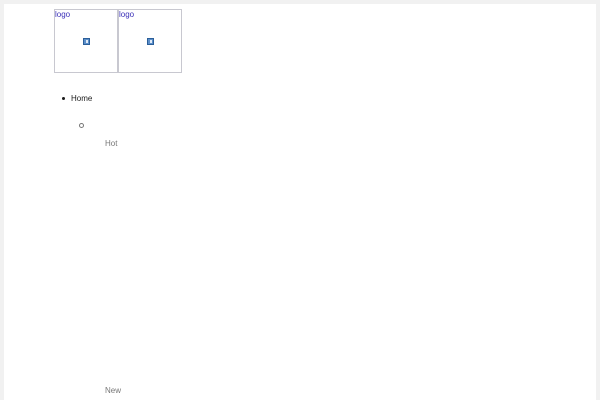 The width and height of the screenshot is (600, 400). What do you see at coordinates (82, 98) in the screenshot?
I see `nav-item-home-label: Home` at bounding box center [82, 98].